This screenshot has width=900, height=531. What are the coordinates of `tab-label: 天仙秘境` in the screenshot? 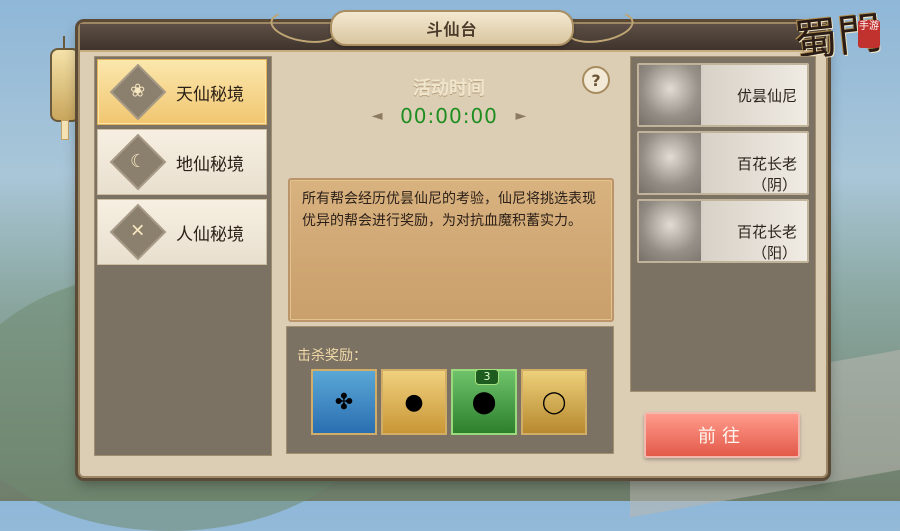 It's located at (210, 94).